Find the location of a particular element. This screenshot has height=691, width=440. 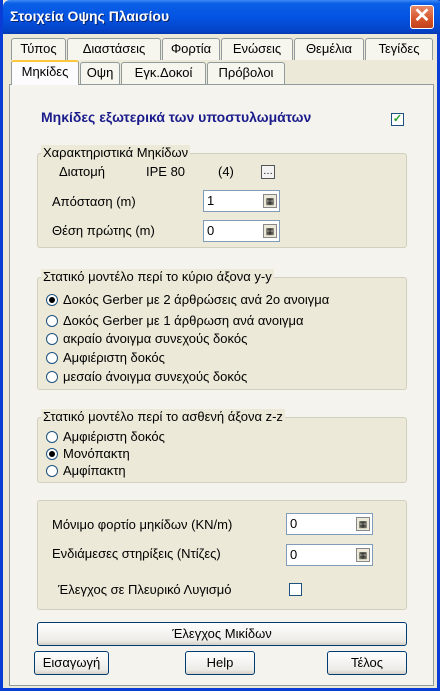

yy-option-end-span: ακραίο άνοιγμα συνεχούς δοκός is located at coordinates (146, 338).